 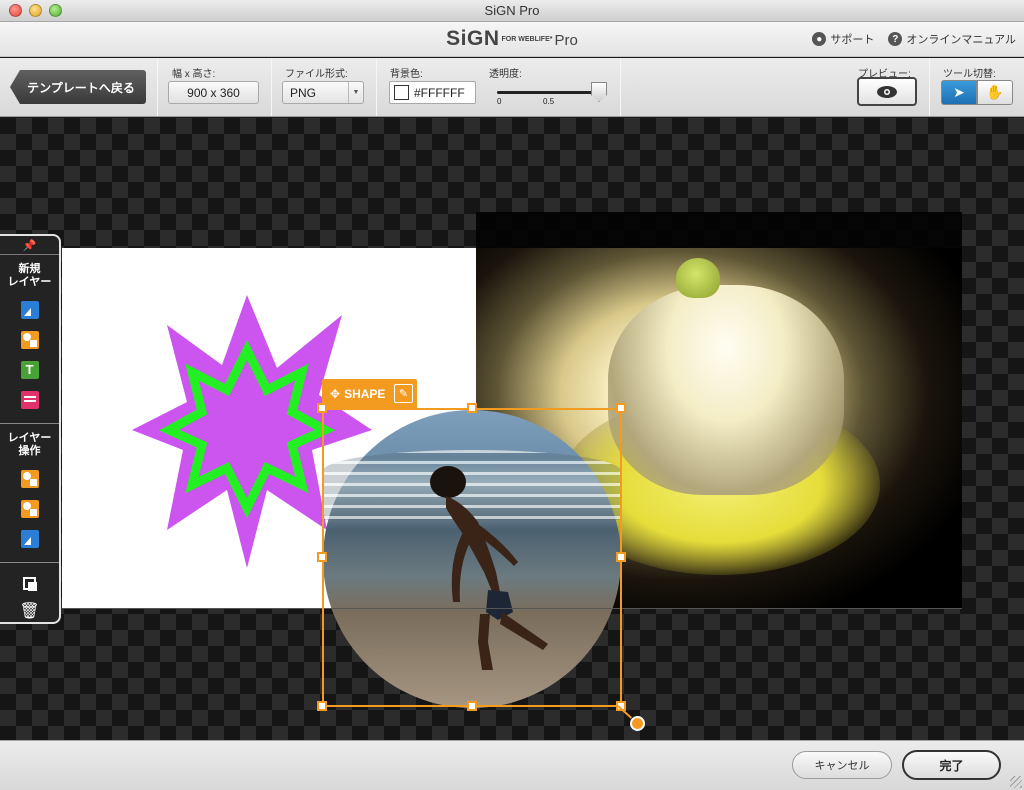 What do you see at coordinates (621, 408) in the screenshot?
I see `resize-handle-ne` at bounding box center [621, 408].